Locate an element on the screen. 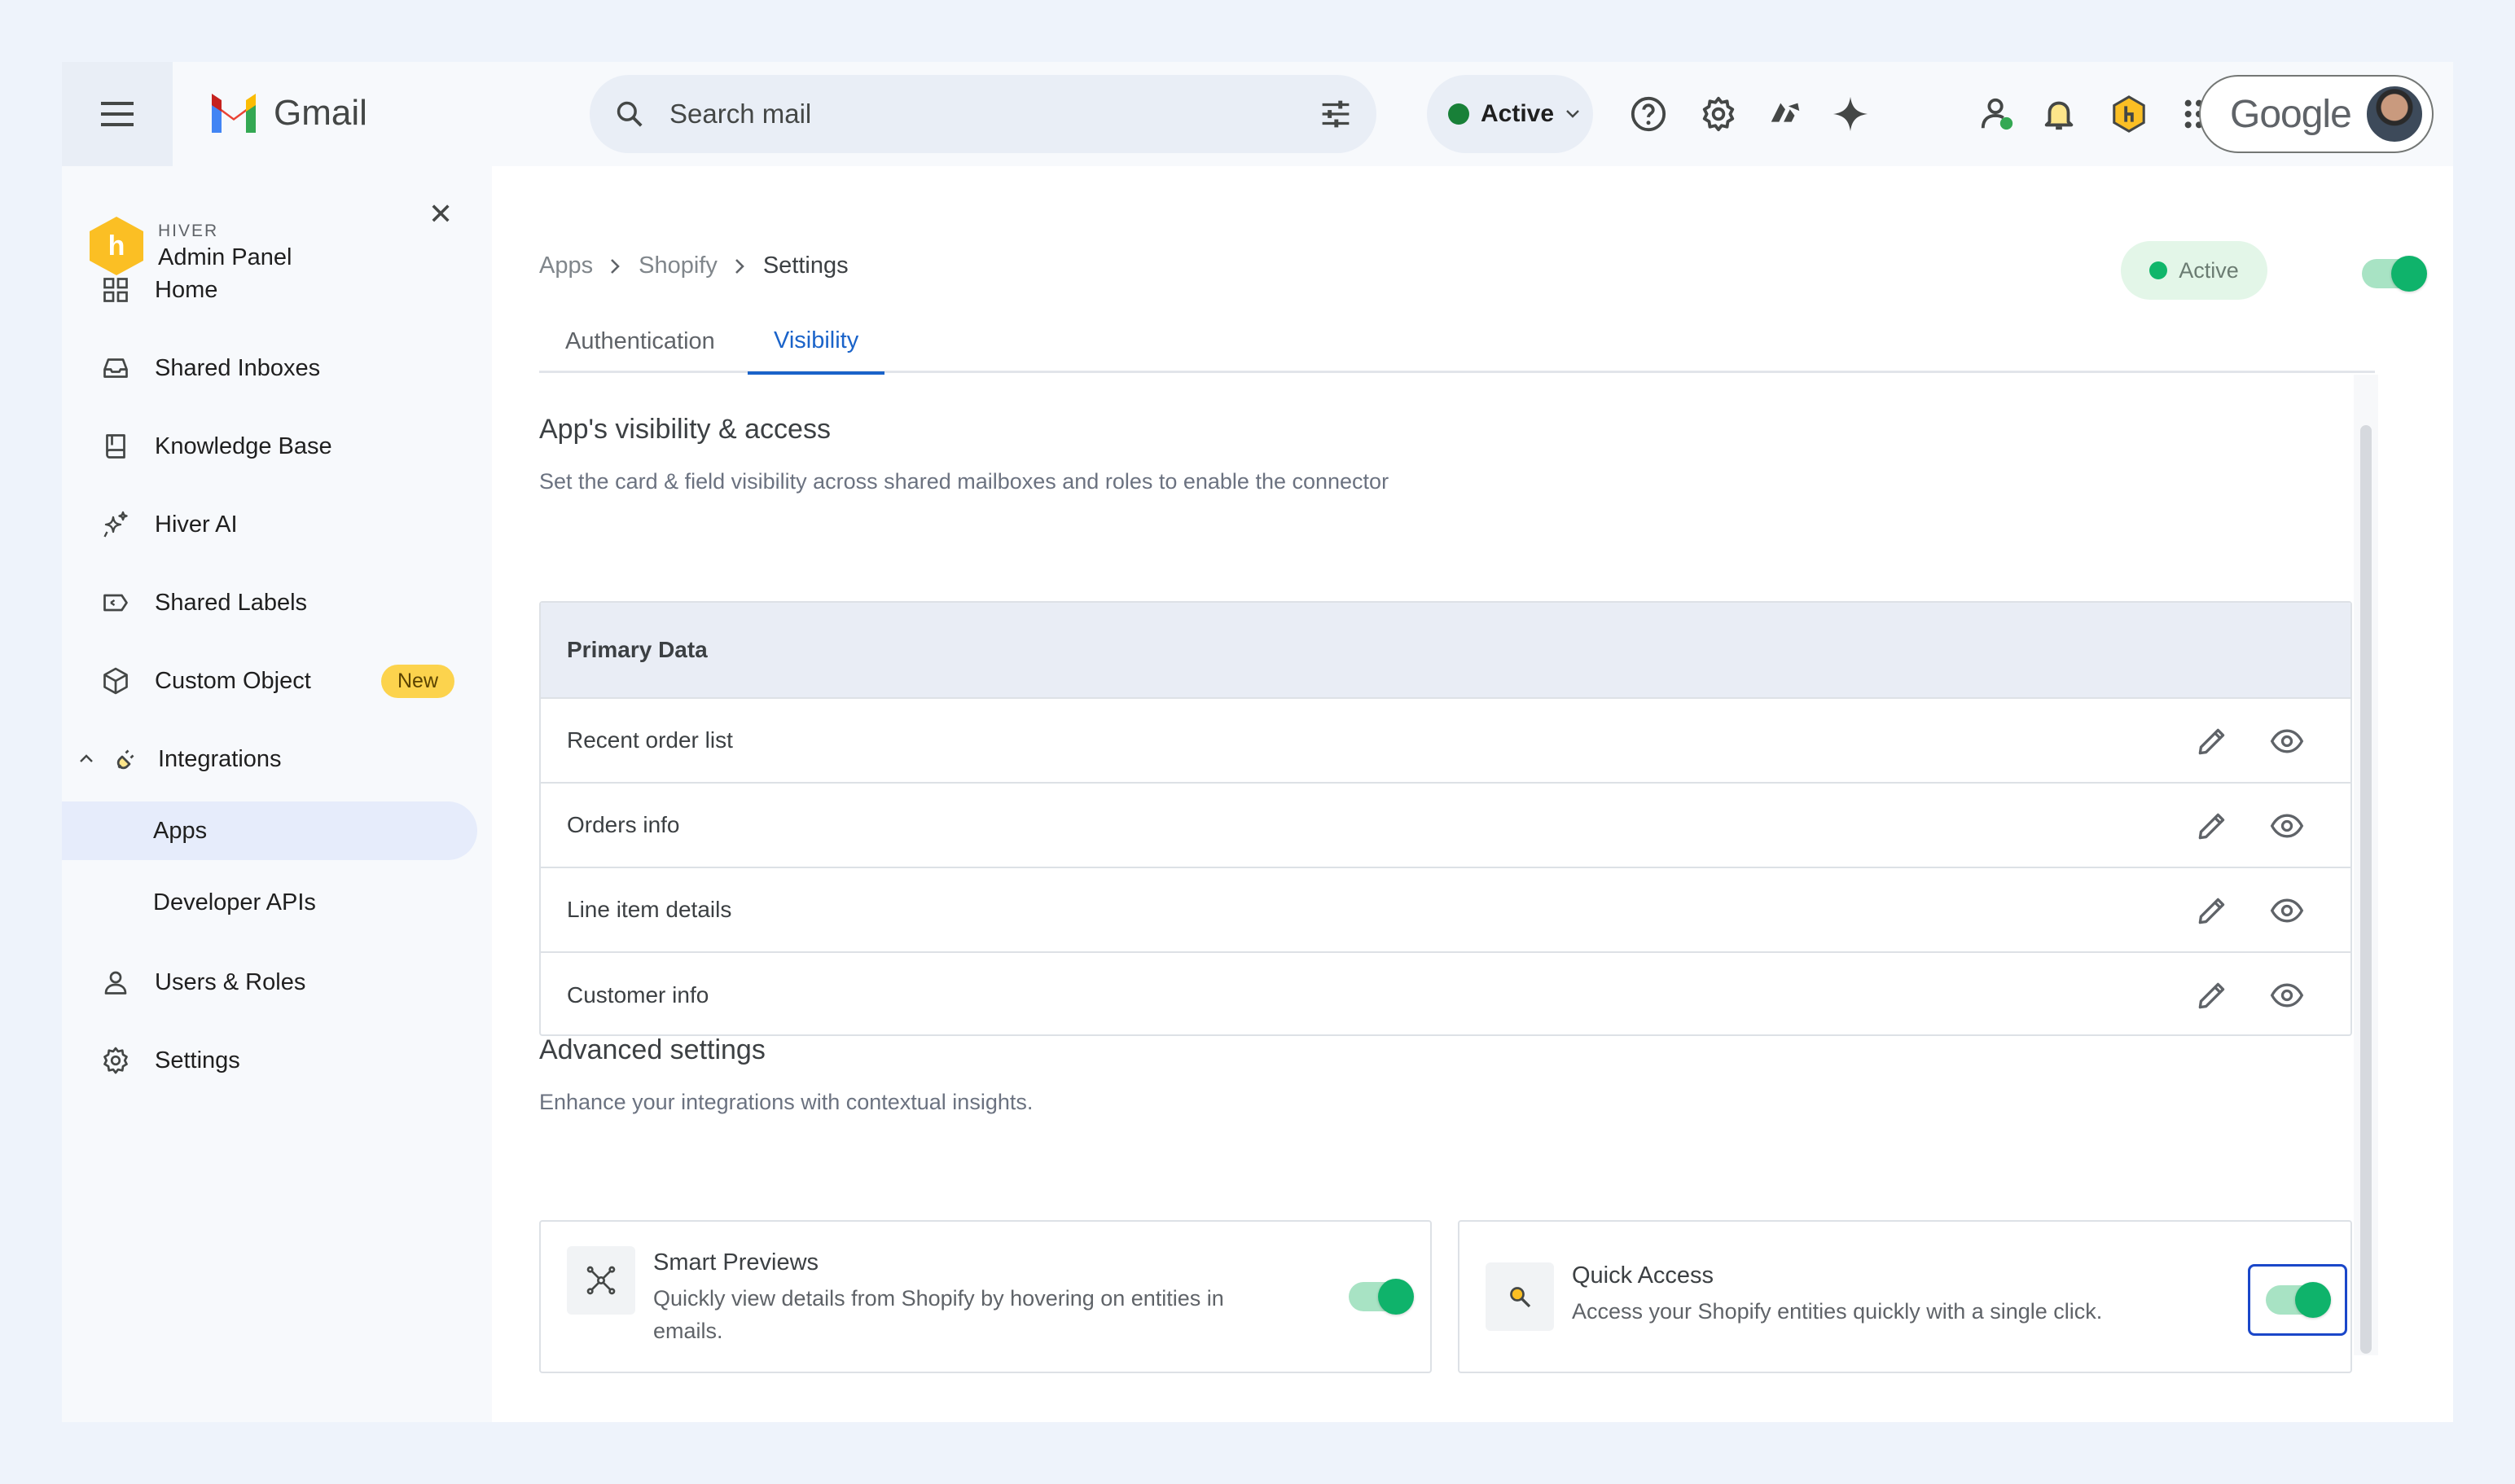  google-account-button: Google is located at coordinates (2317, 114).